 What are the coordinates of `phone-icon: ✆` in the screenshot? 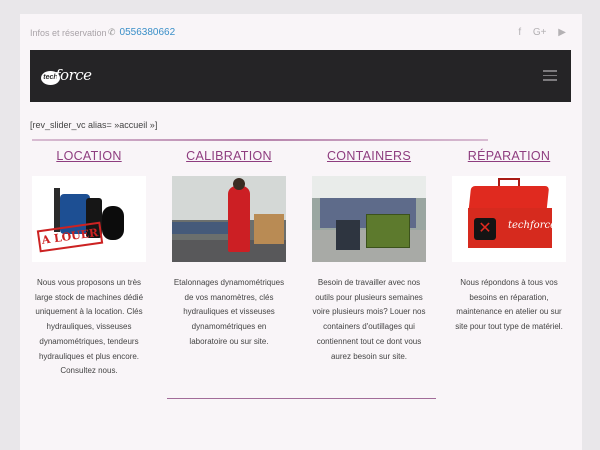 It's located at (112, 32).